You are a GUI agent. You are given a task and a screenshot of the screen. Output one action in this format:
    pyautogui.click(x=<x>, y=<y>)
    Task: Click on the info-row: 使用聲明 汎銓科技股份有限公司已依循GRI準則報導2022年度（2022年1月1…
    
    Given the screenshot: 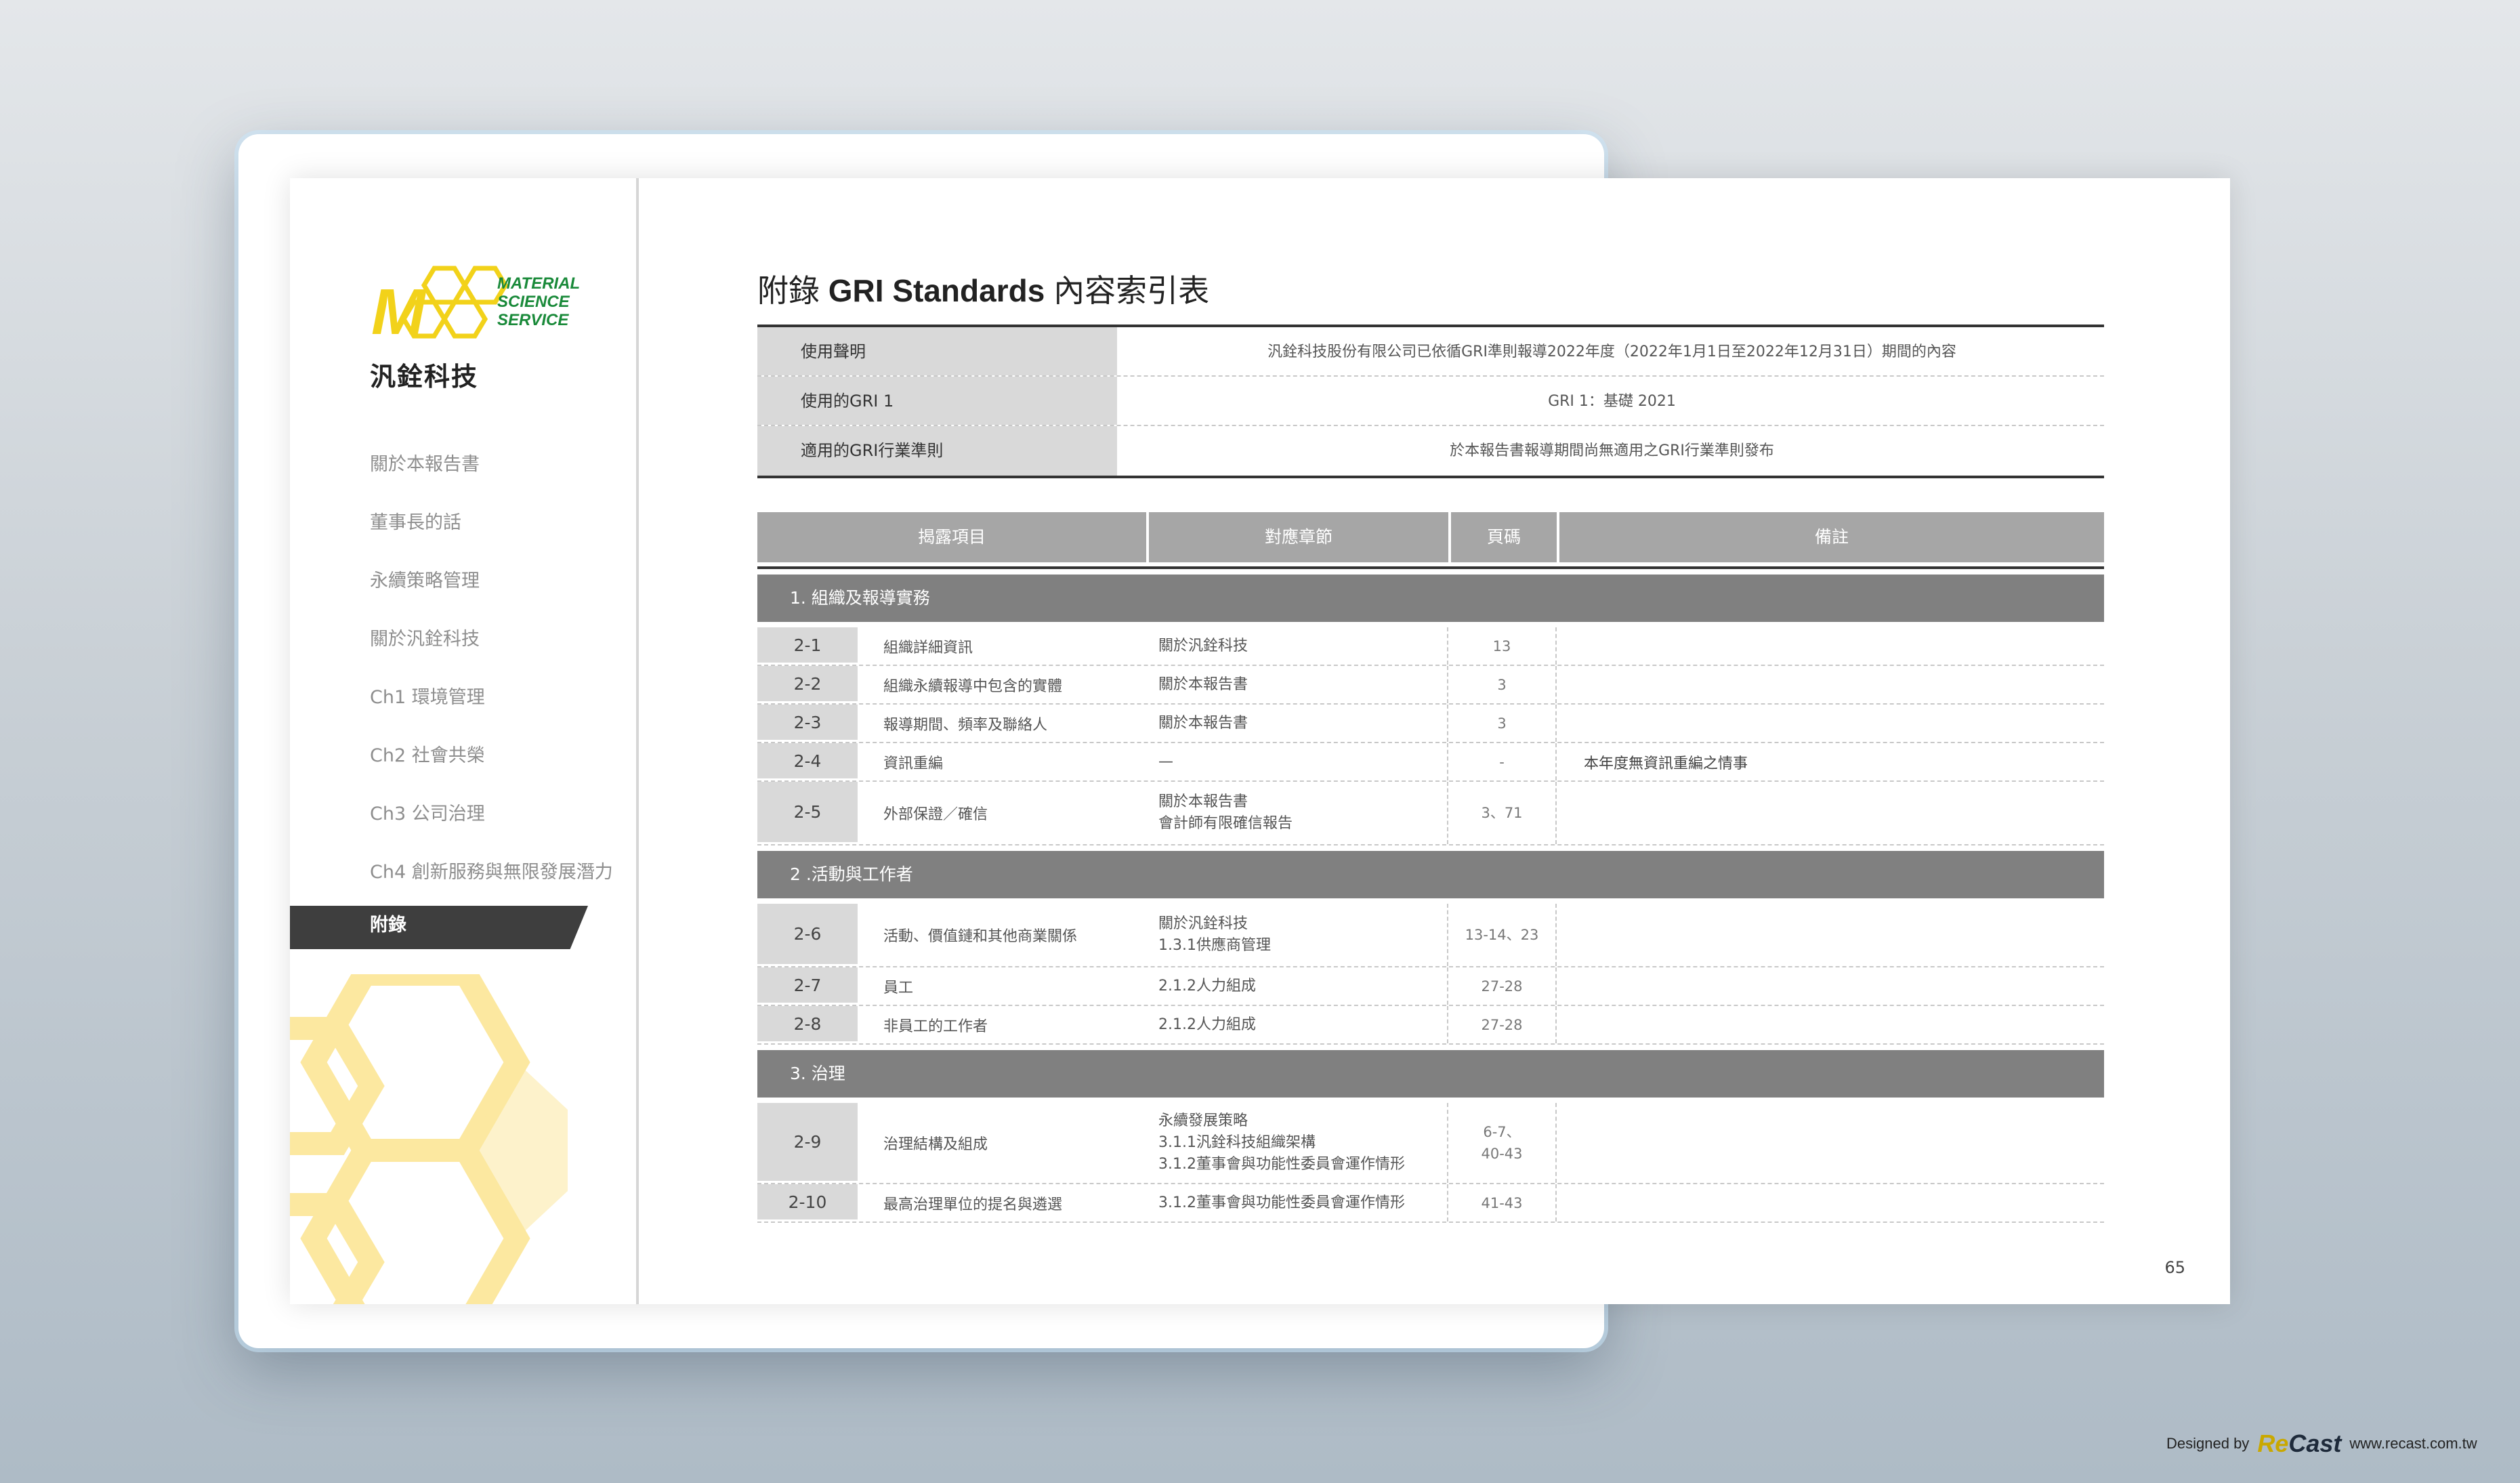 What is the action you would take?
    pyautogui.click(x=1430, y=352)
    